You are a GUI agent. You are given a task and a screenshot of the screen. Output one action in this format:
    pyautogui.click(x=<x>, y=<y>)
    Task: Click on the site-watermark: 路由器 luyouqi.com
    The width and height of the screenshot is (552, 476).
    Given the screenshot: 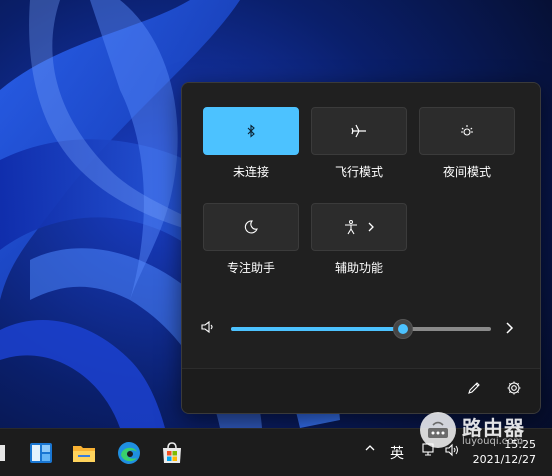 What is the action you would take?
    pyautogui.click(x=485, y=432)
    